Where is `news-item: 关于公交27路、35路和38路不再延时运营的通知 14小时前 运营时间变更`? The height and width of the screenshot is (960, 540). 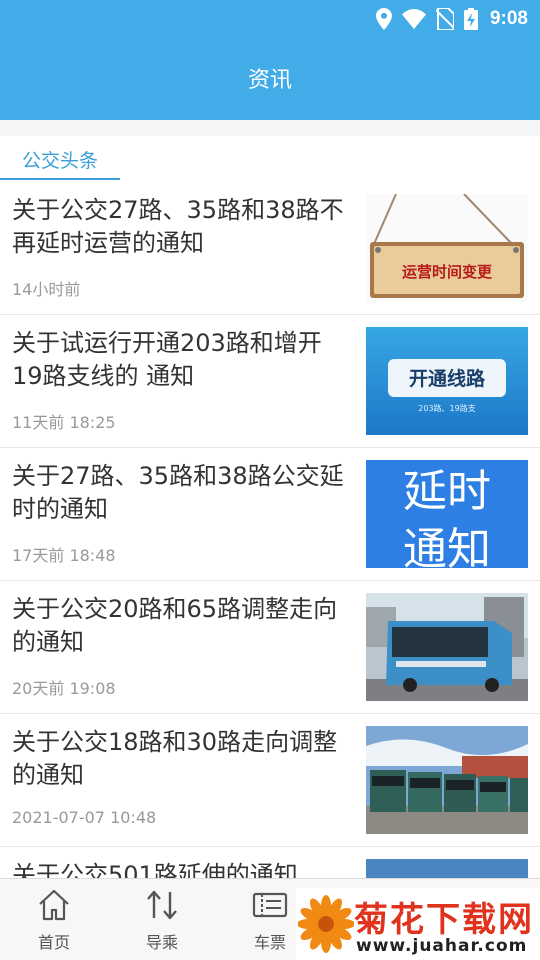
news-item: 关于公交27路、35路和38路不再延时运营的通知 14小时前 运营时间变更 is located at coordinates (270, 248).